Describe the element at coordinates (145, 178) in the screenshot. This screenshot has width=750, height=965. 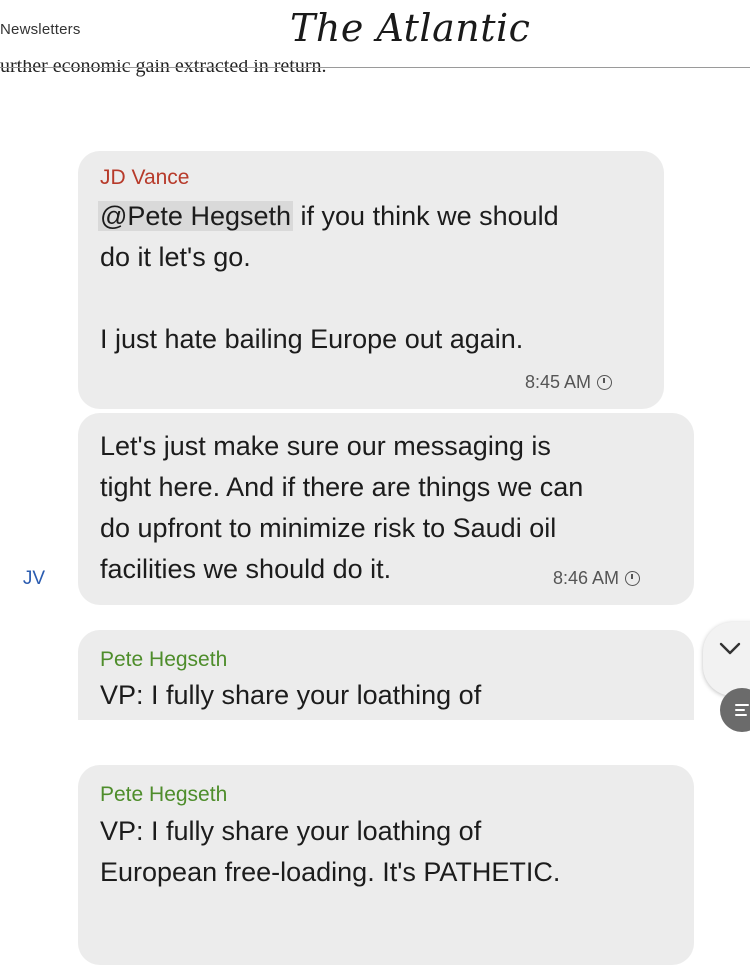
I see `sender-name-jd-vance: JD Vance` at that location.